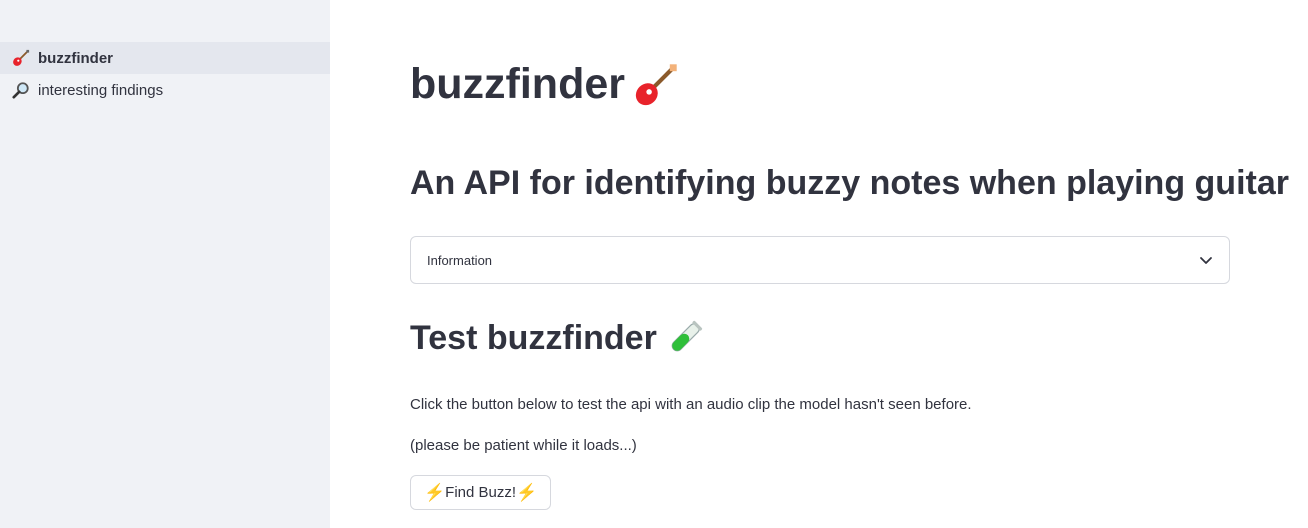  I want to click on page-title: buzzfinder, so click(517, 84).